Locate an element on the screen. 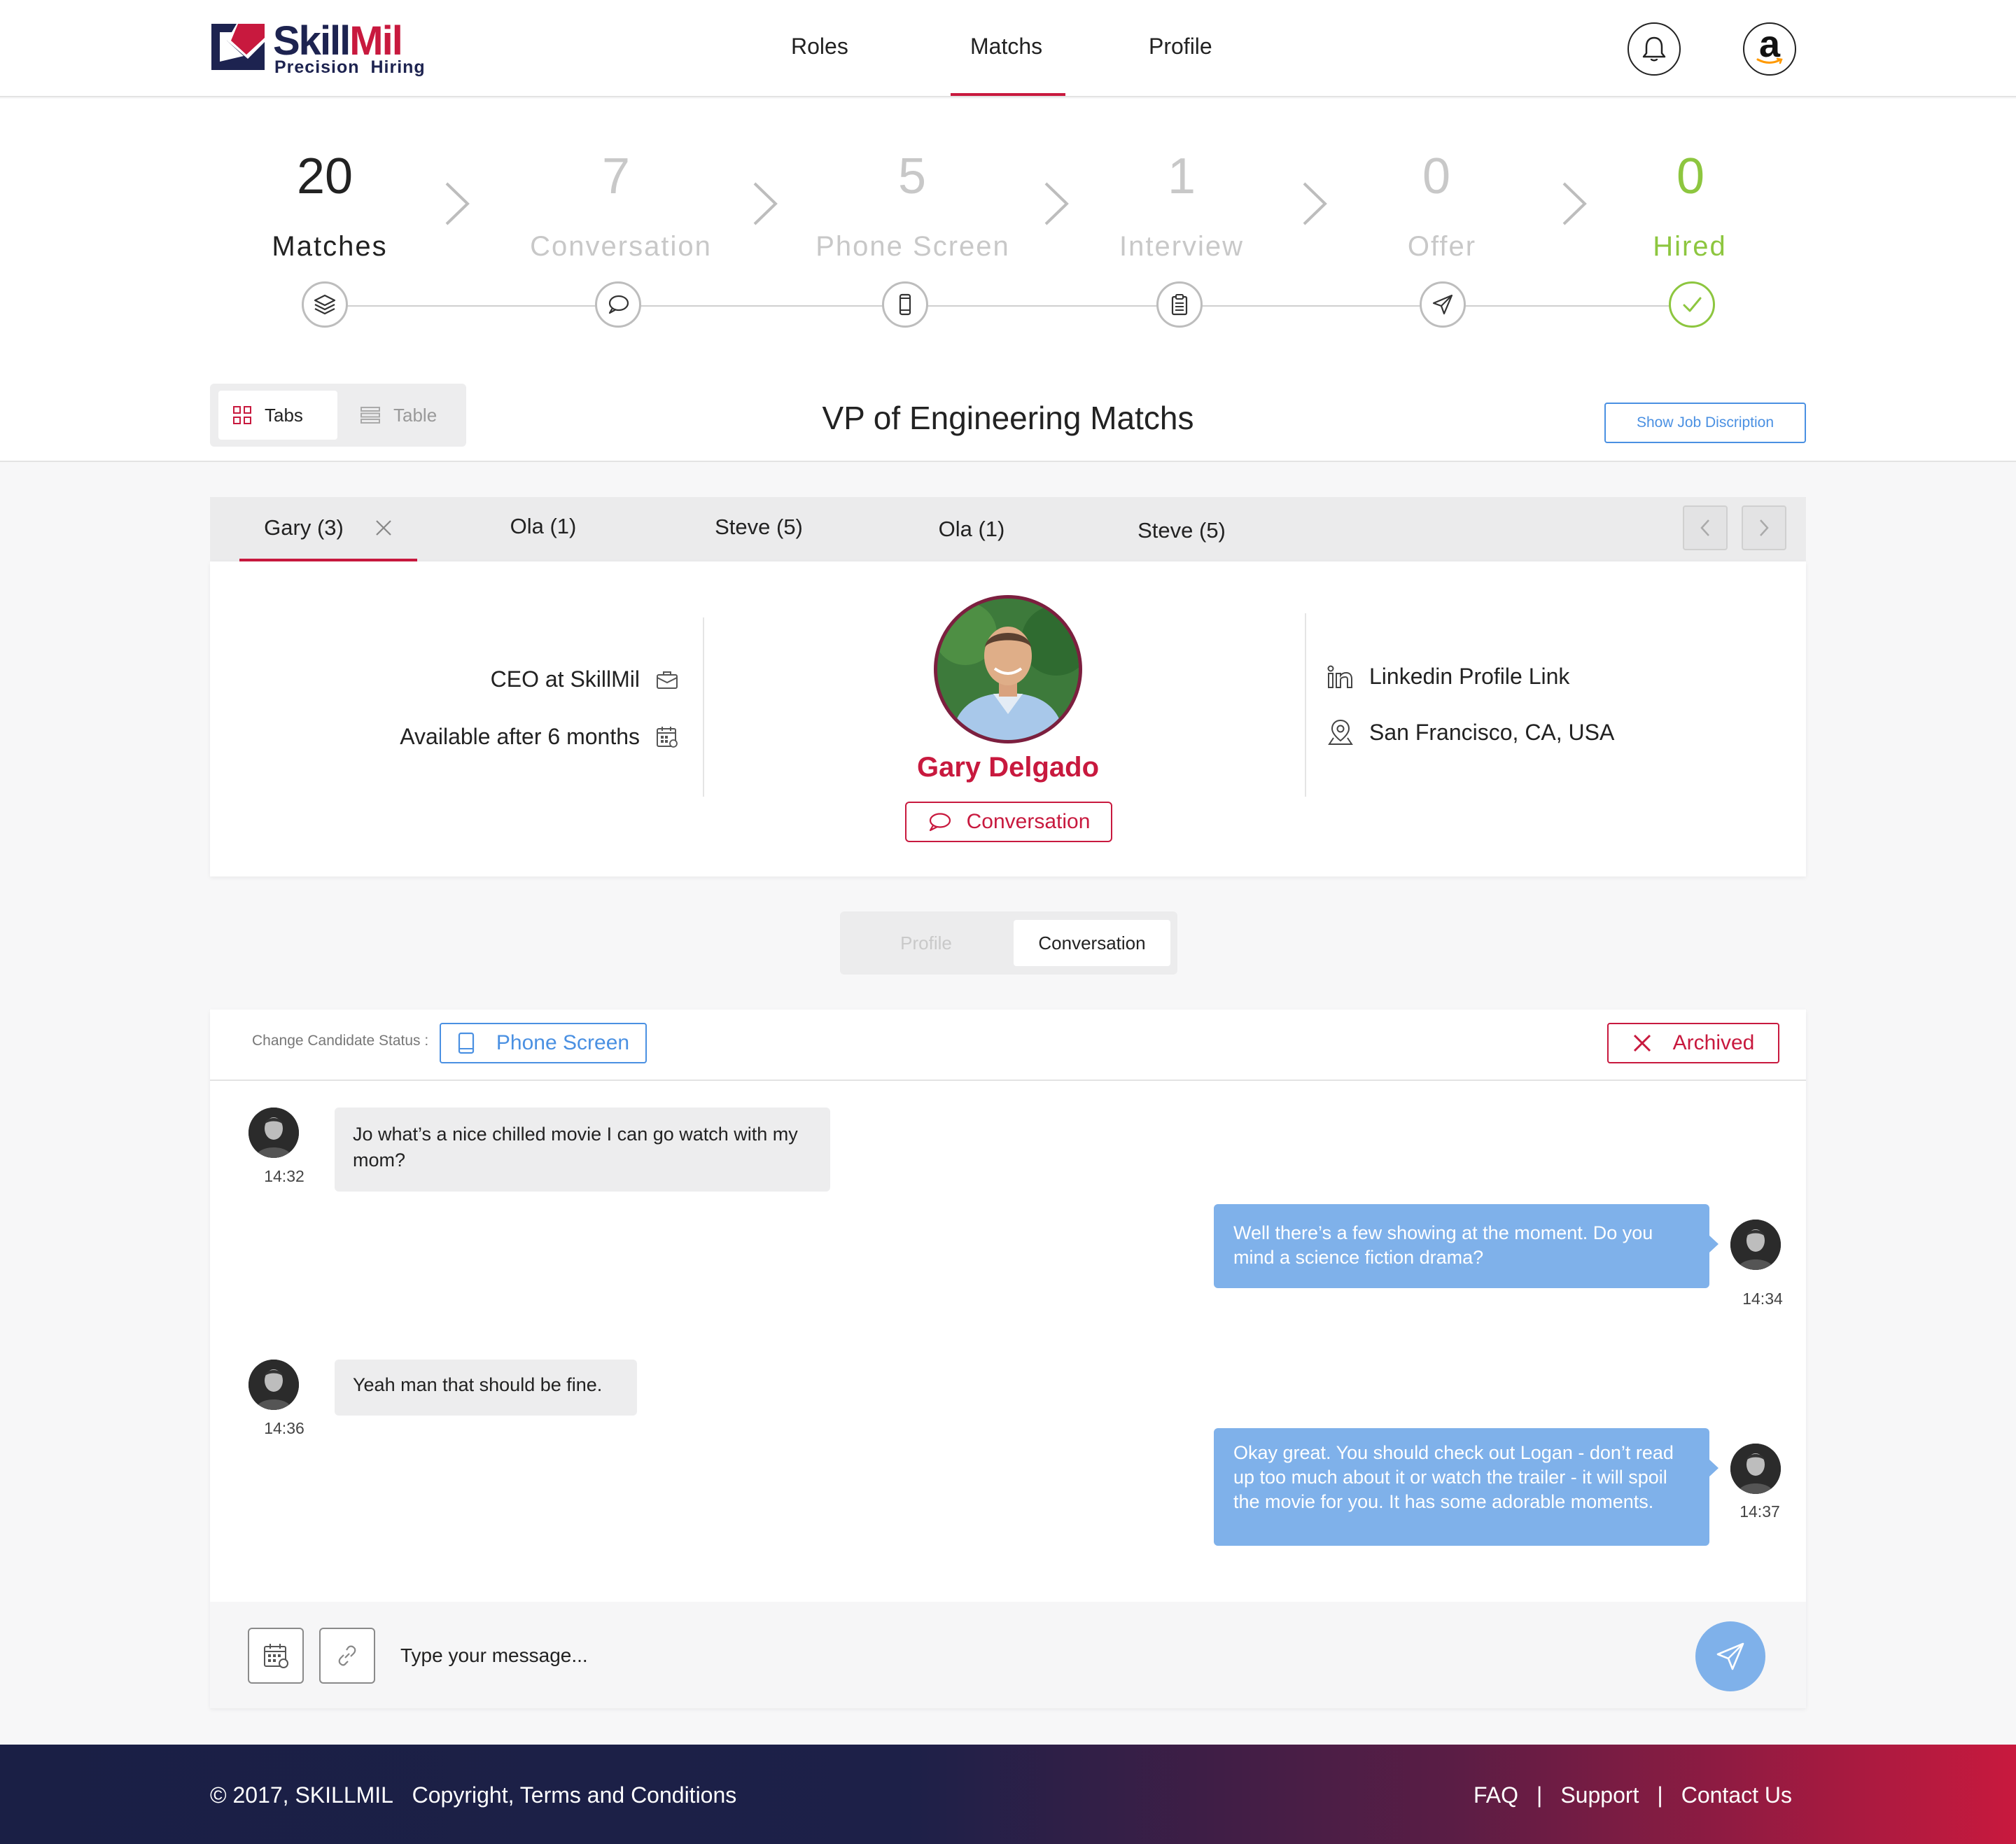 The height and width of the screenshot is (1844, 2016). contact-us-link: Contact Us is located at coordinates (1736, 1795).